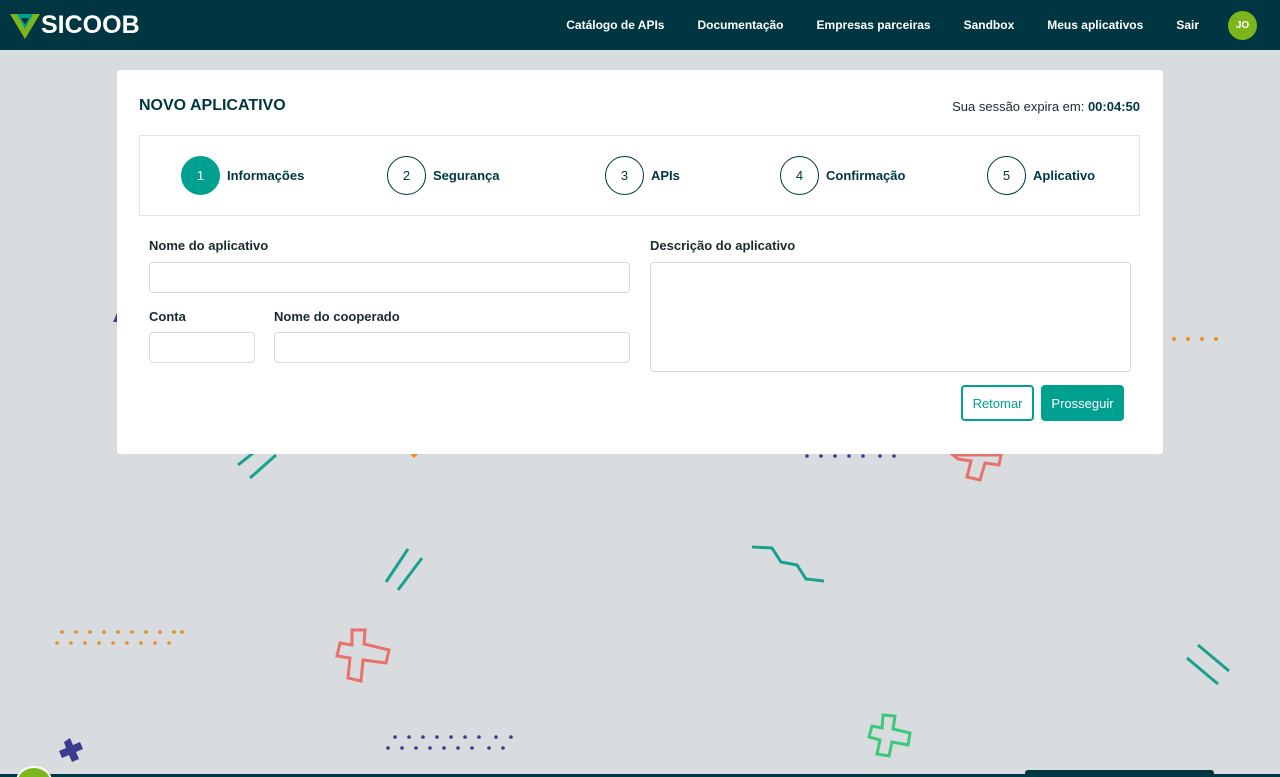  Describe the element at coordinates (266, 175) in the screenshot. I see `step-label: Informações` at that location.